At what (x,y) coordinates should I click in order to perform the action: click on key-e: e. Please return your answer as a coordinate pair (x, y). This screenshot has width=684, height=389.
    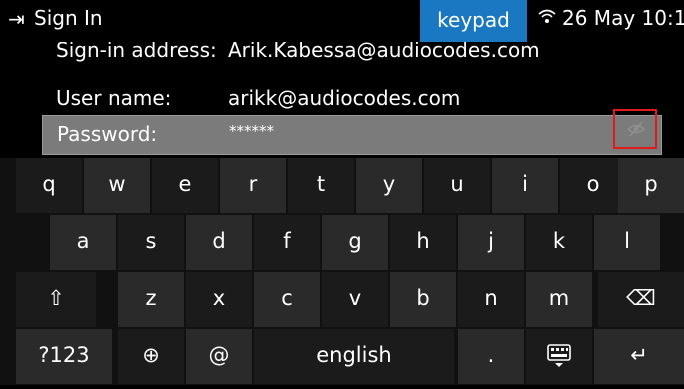
    Looking at the image, I should click on (185, 185).